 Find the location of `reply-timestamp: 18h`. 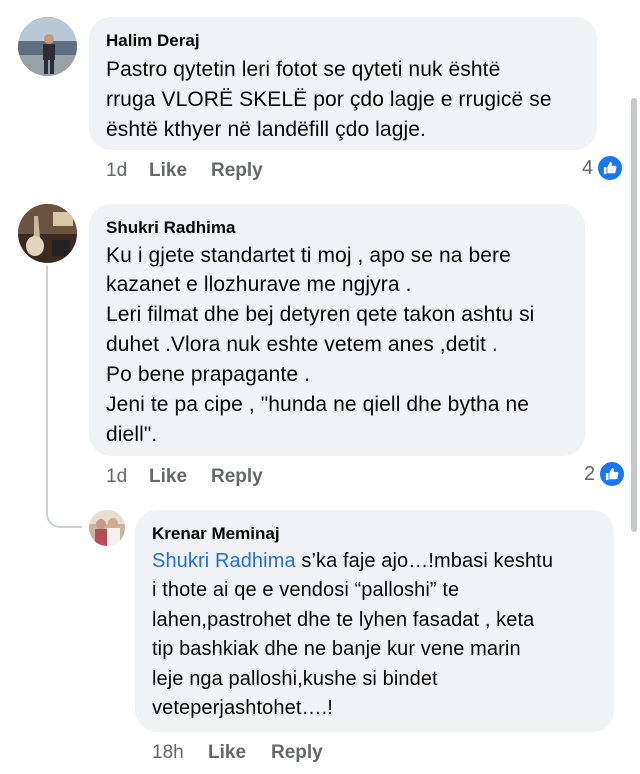

reply-timestamp: 18h is located at coordinates (168, 753).